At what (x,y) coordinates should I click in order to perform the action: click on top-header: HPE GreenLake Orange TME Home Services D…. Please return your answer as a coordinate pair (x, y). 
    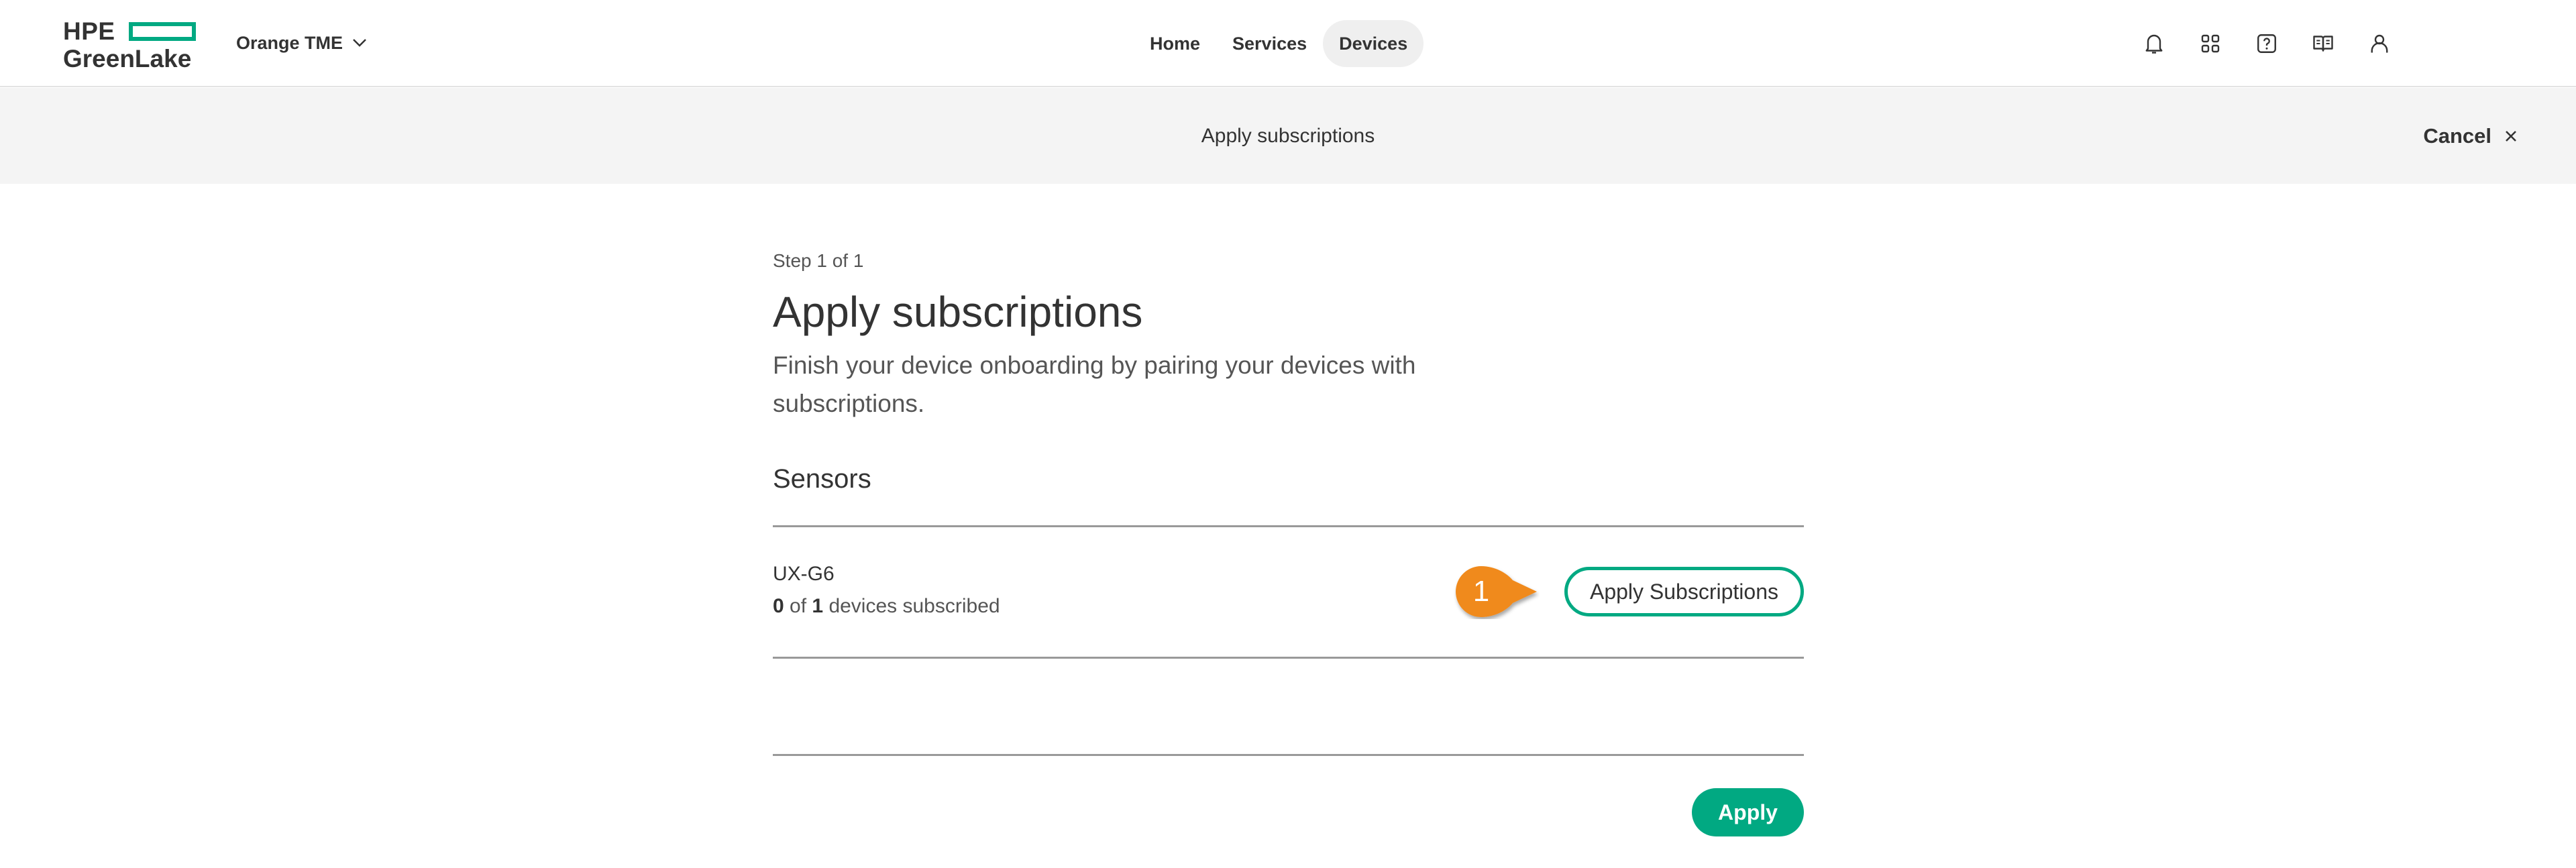
    Looking at the image, I should click on (1288, 43).